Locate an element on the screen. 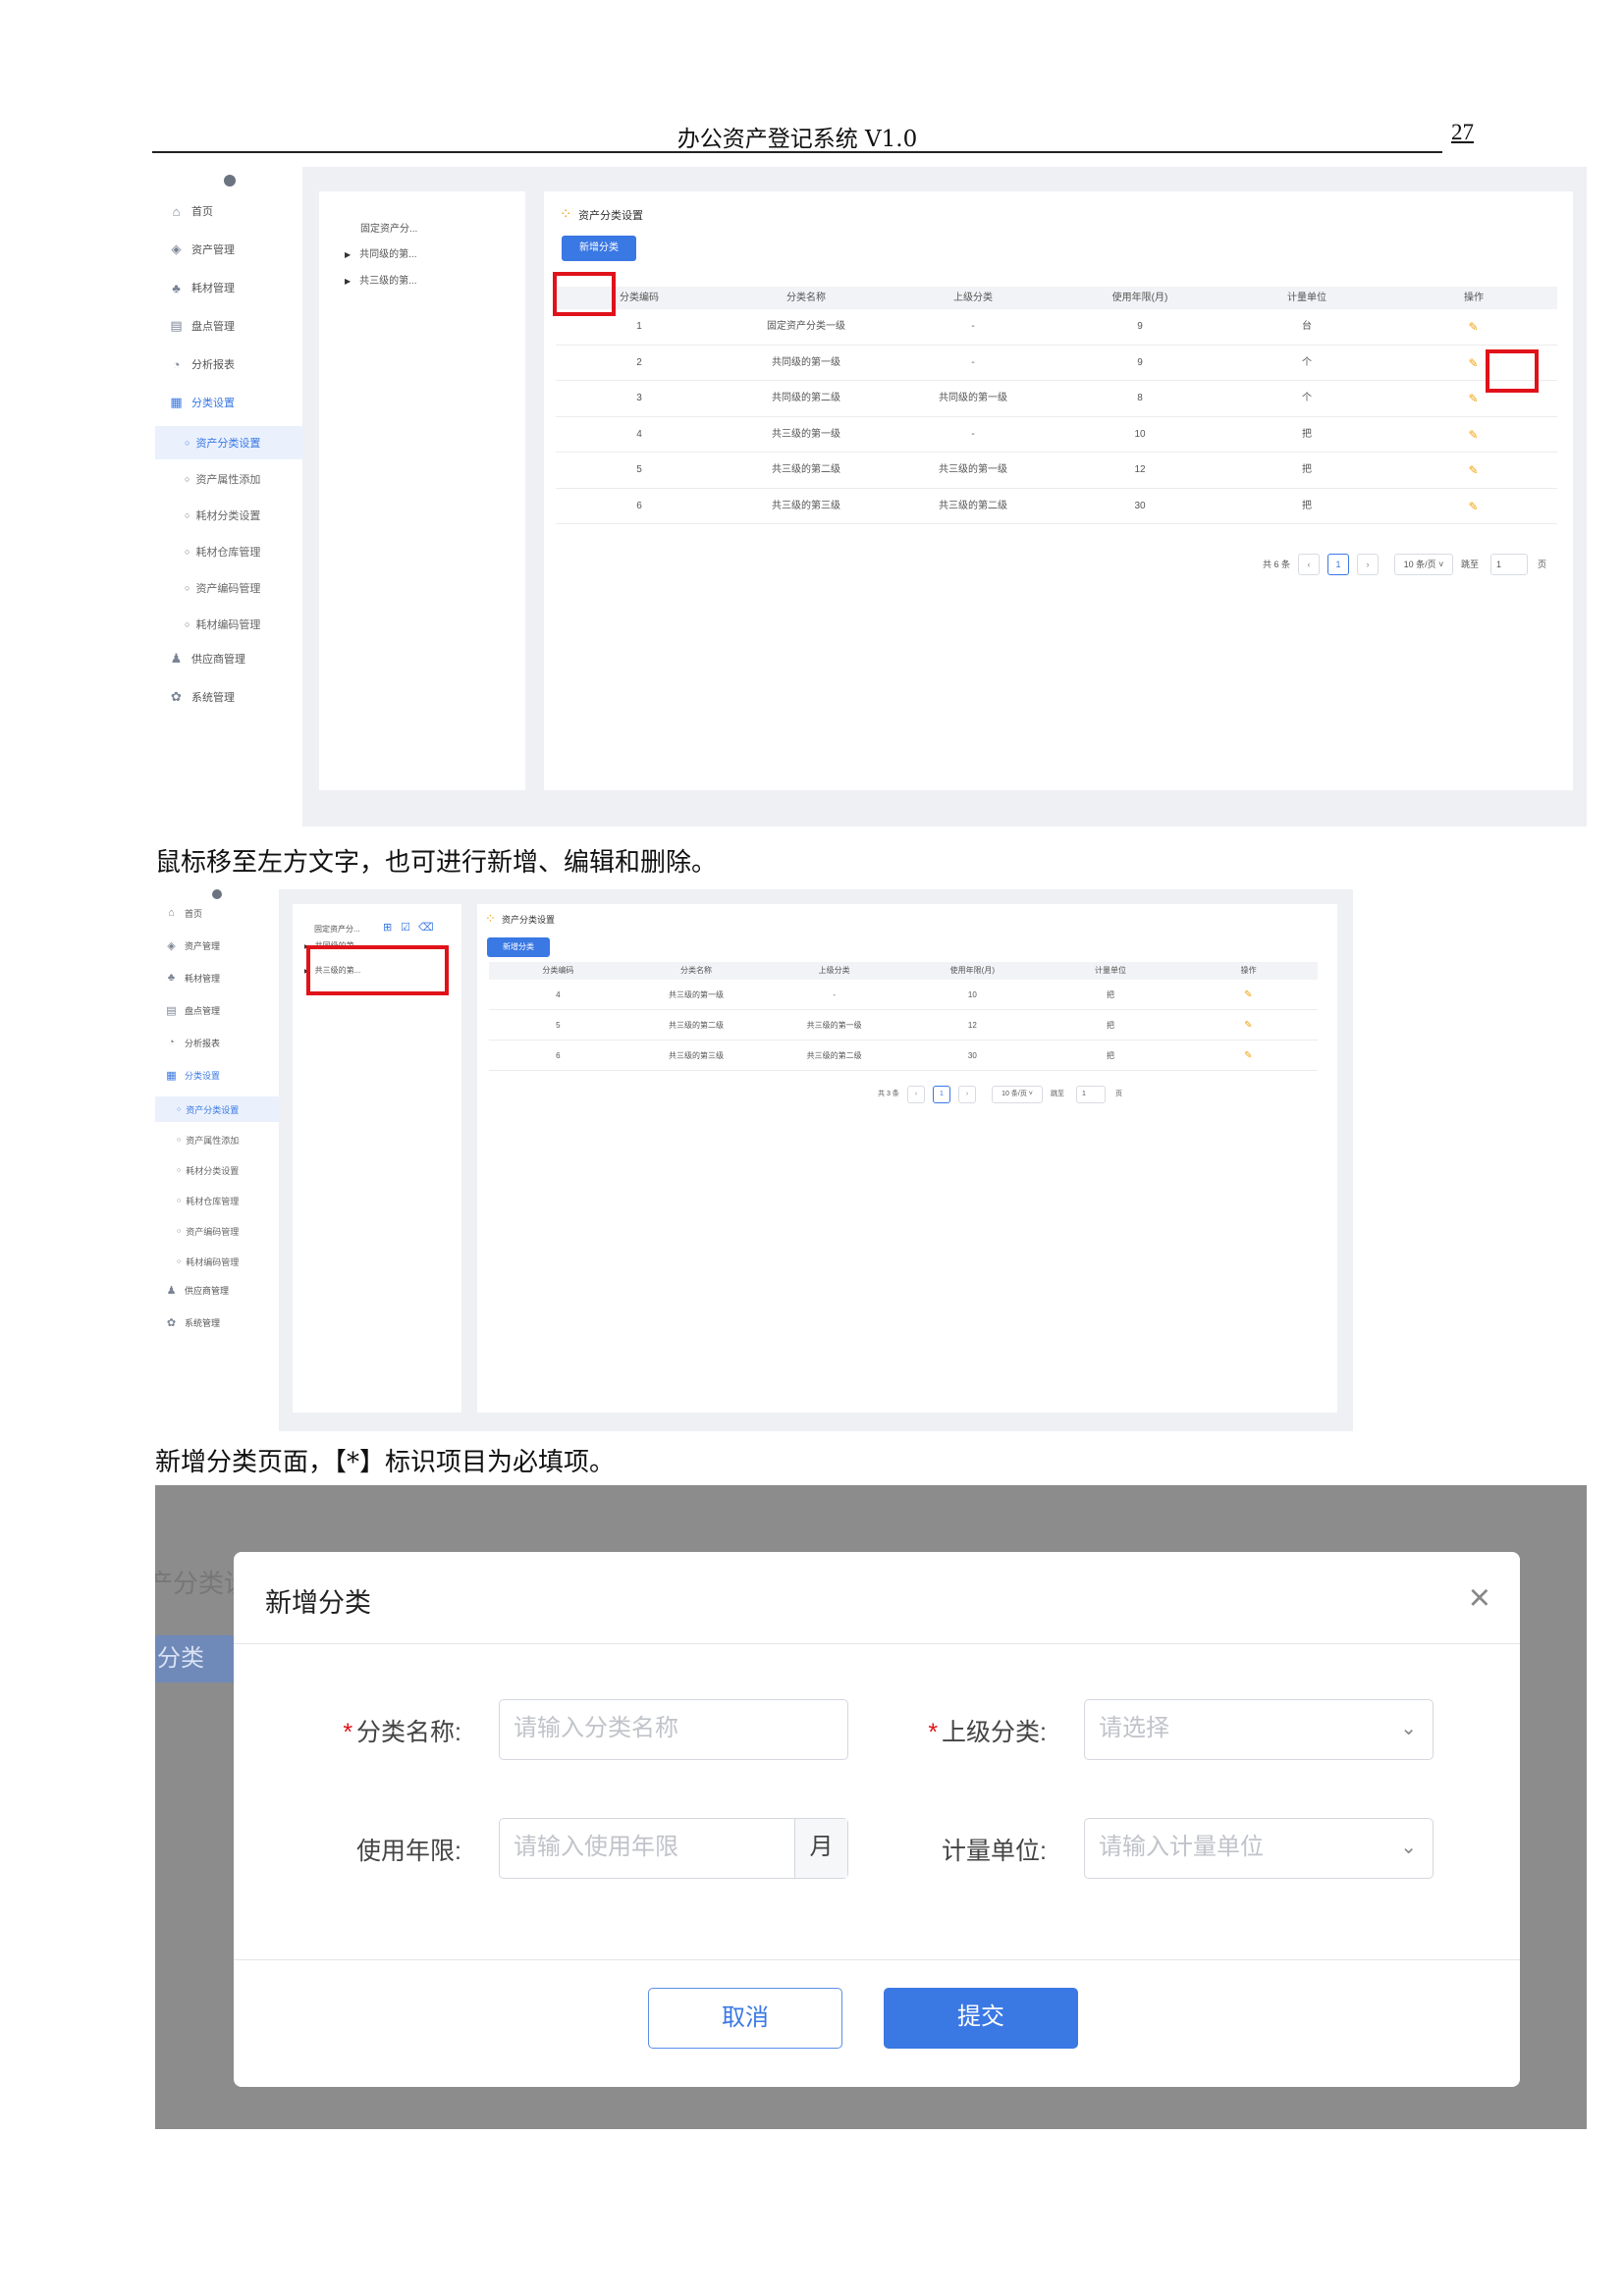  row-divider is located at coordinates (903, 1071).